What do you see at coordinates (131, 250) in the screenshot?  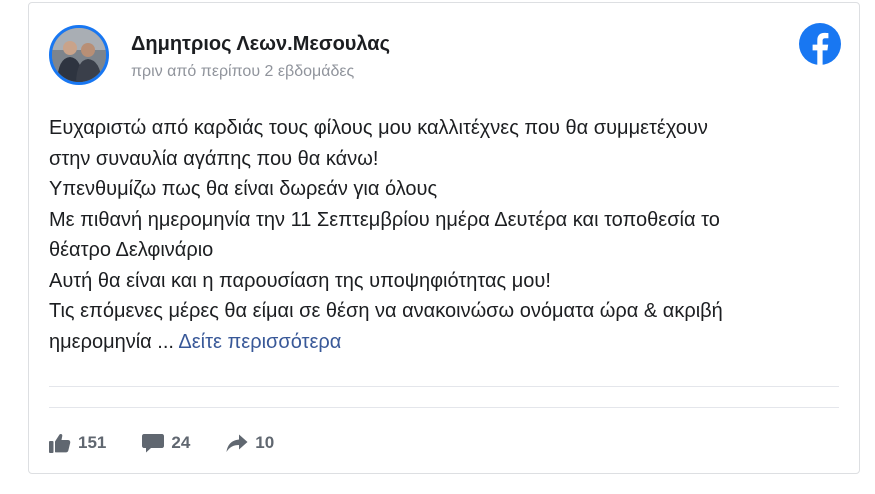 I see `post-text-line: θέατρο Δελφινάριο` at bounding box center [131, 250].